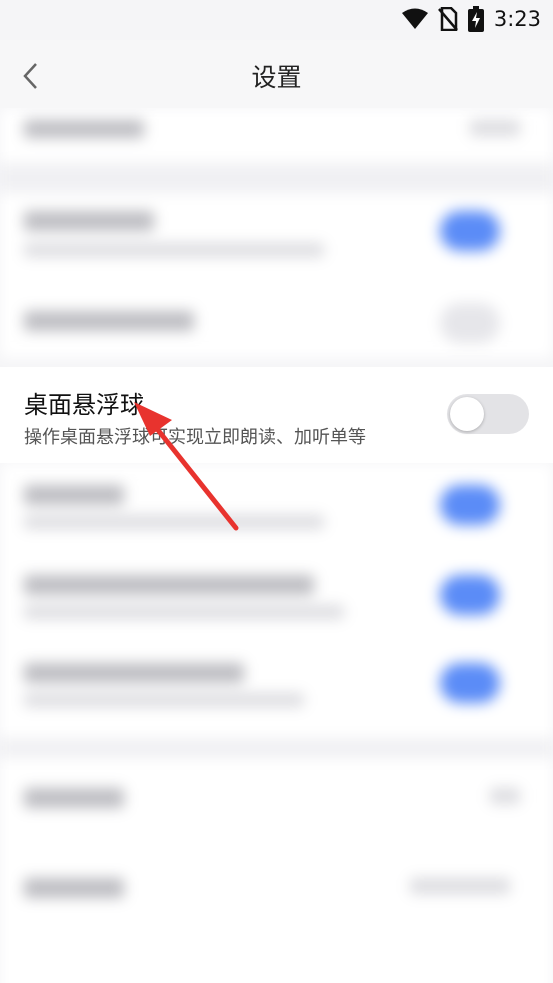  I want to click on status-time: 3:23, so click(517, 19).